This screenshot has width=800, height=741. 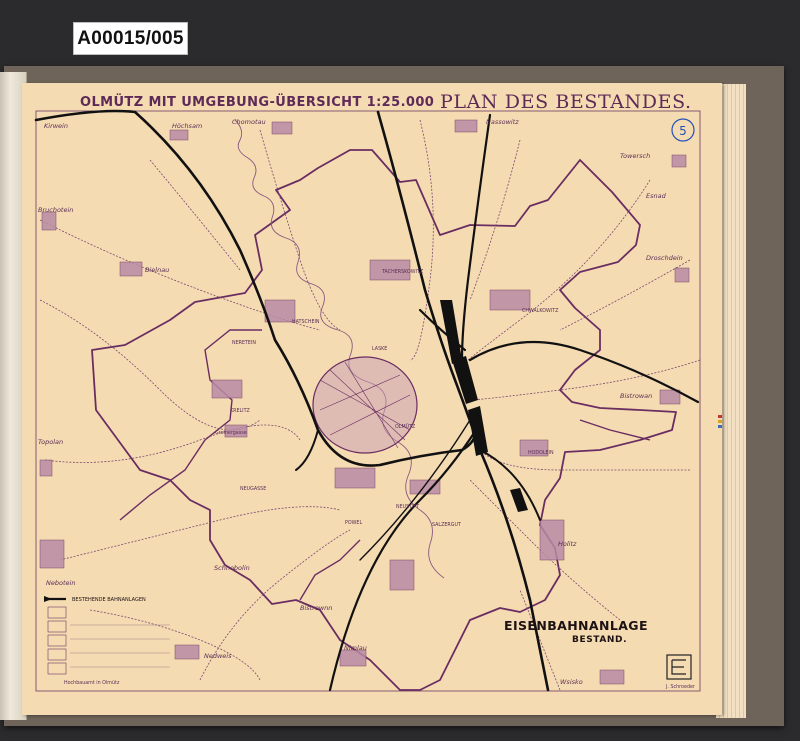 What do you see at coordinates (407, 507) in the screenshot?
I see `label-neustift: NEUSTIFT` at bounding box center [407, 507].